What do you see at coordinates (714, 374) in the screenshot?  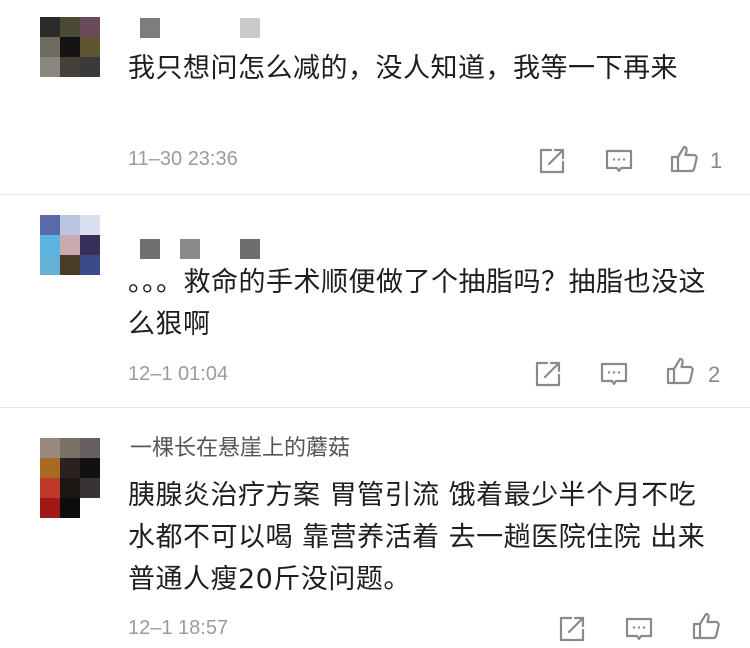 I see `like-count: 2` at bounding box center [714, 374].